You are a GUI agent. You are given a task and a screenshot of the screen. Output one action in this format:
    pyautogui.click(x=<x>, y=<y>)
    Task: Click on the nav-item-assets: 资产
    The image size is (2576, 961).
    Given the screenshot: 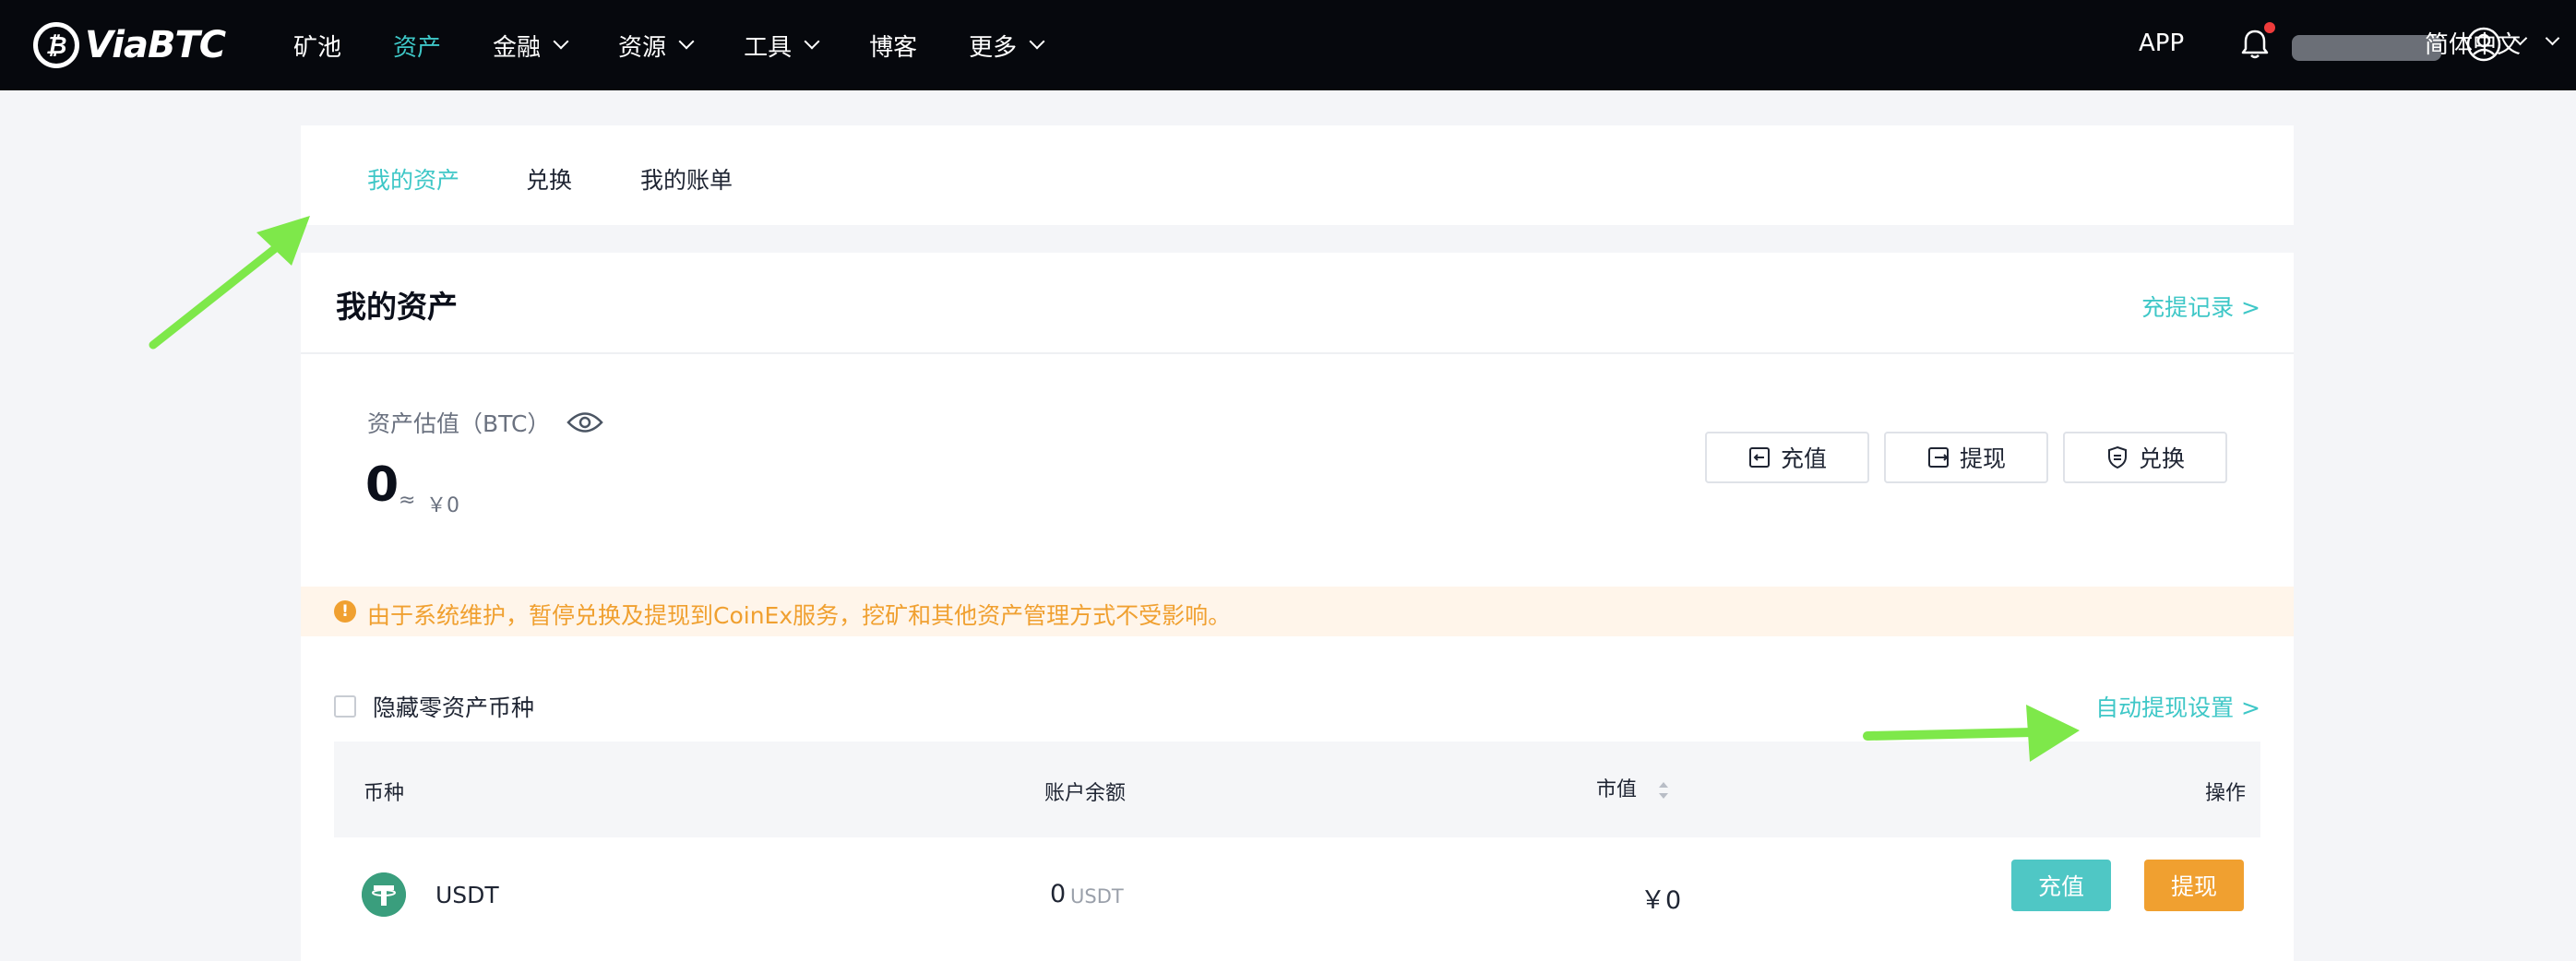 What is the action you would take?
    pyautogui.click(x=417, y=46)
    